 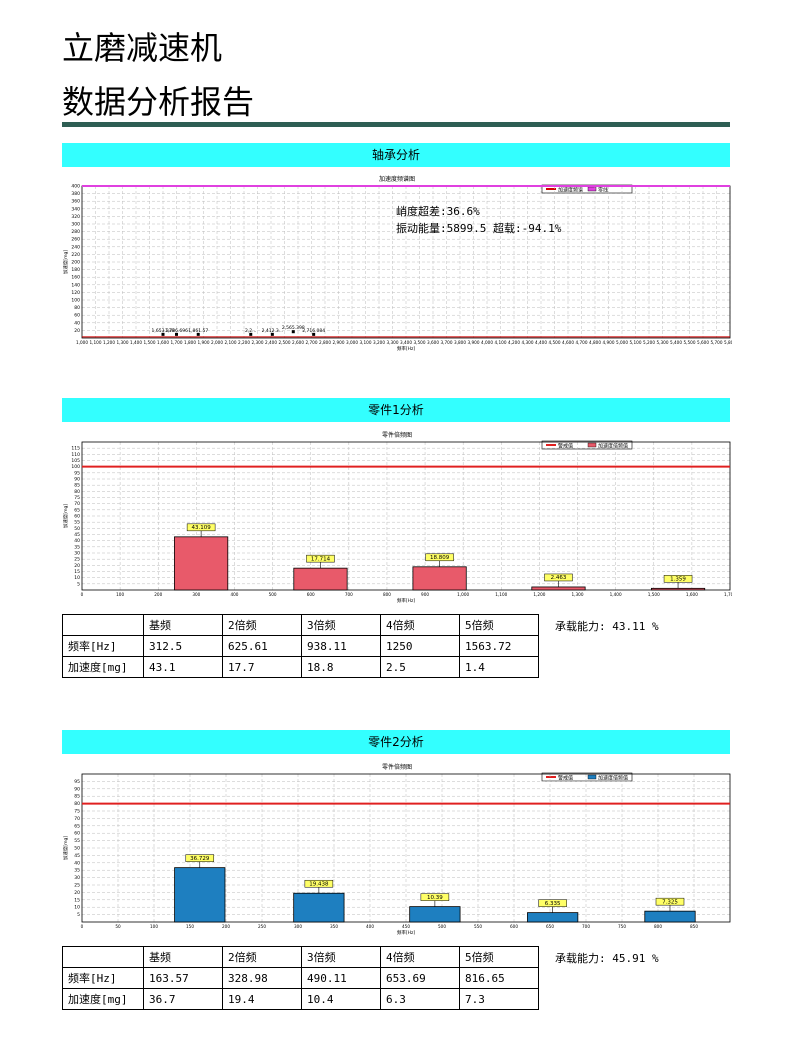 I want to click on x-tick-label: 800, so click(x=387, y=594).